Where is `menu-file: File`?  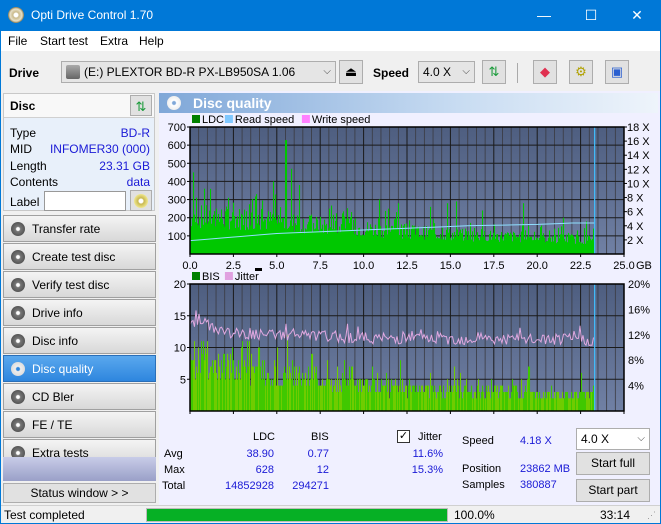 menu-file: File is located at coordinates (17, 41).